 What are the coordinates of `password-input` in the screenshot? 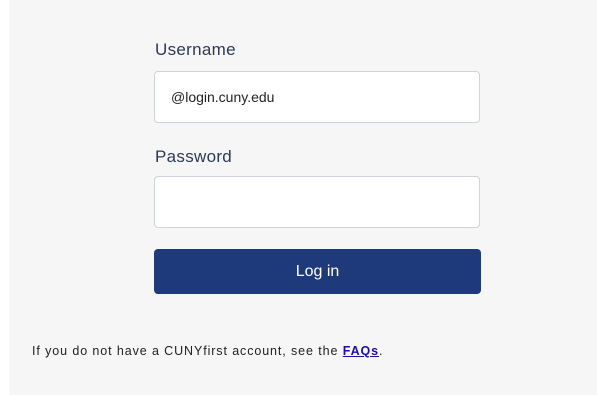 It's located at (317, 202).